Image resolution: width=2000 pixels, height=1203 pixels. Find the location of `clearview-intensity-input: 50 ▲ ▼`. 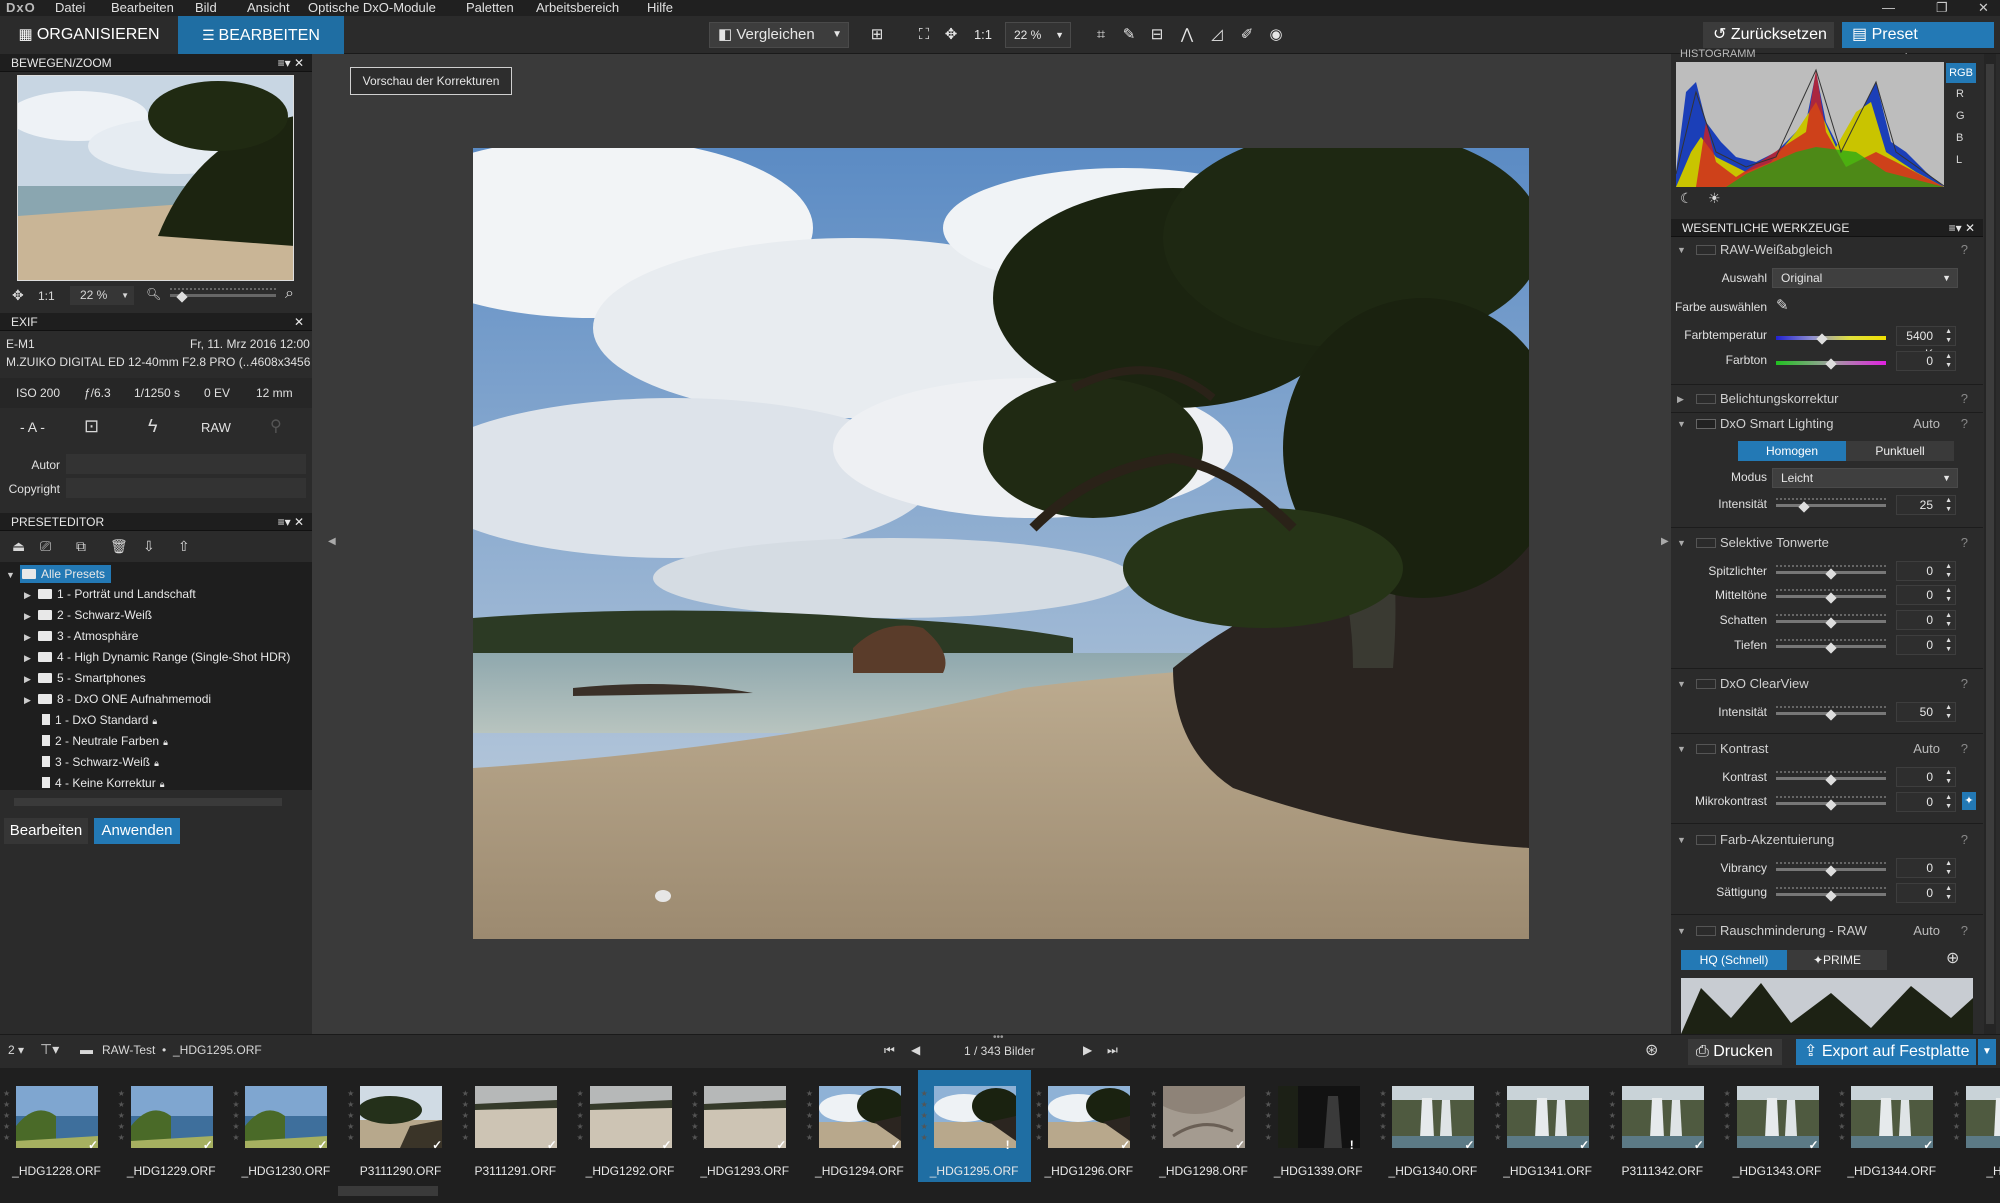

clearview-intensity-input: 50 ▲ ▼ is located at coordinates (1926, 712).